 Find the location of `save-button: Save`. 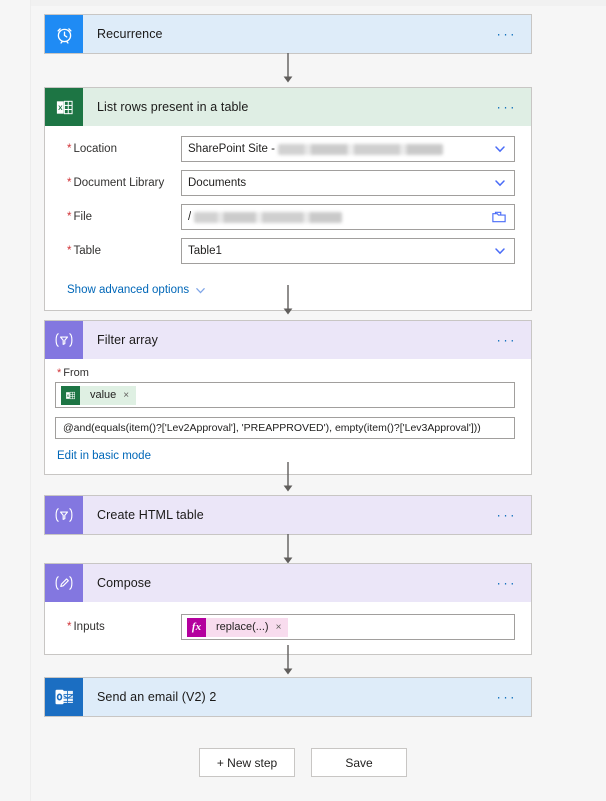

save-button: Save is located at coordinates (359, 762).